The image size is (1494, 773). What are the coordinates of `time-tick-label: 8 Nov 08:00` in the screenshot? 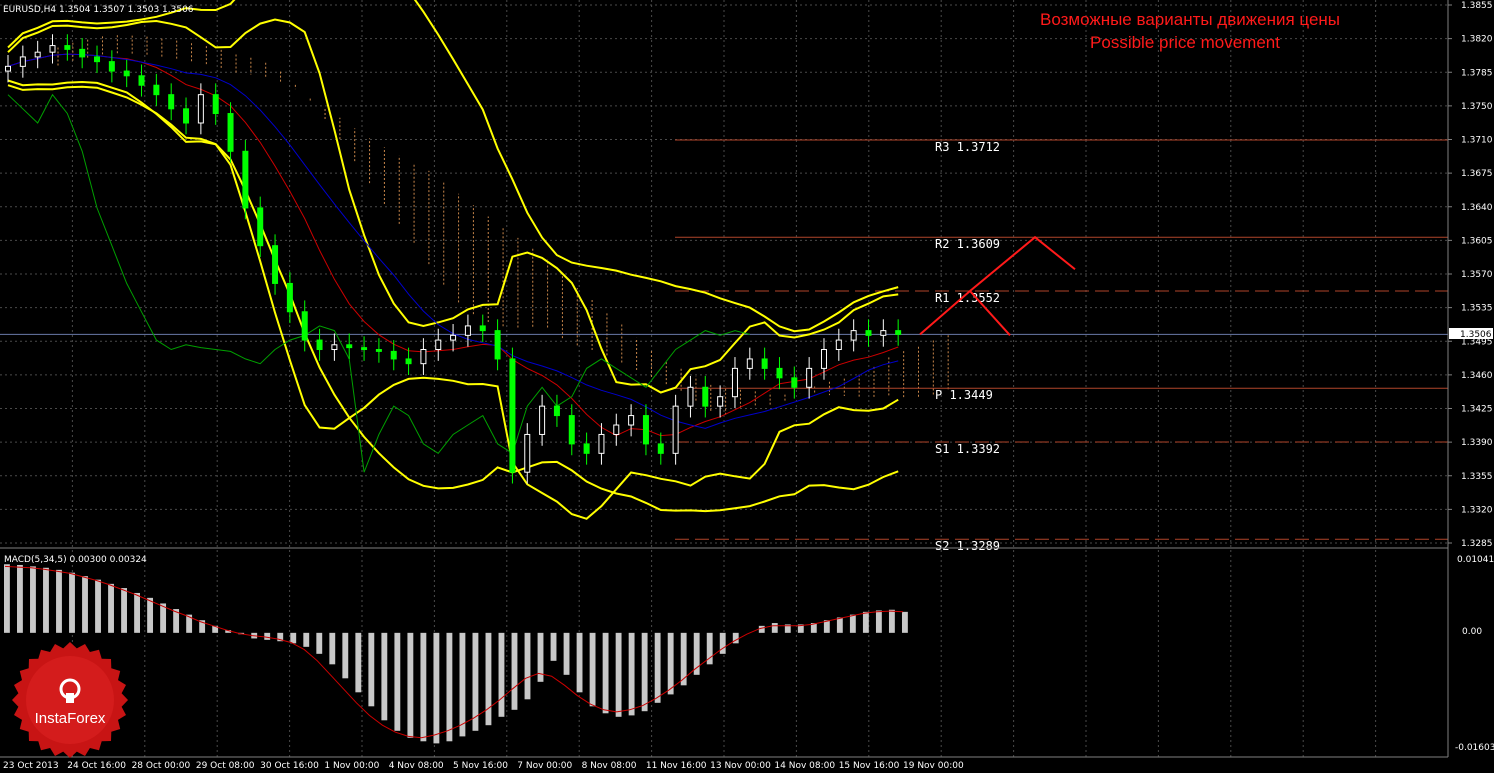 It's located at (609, 766).